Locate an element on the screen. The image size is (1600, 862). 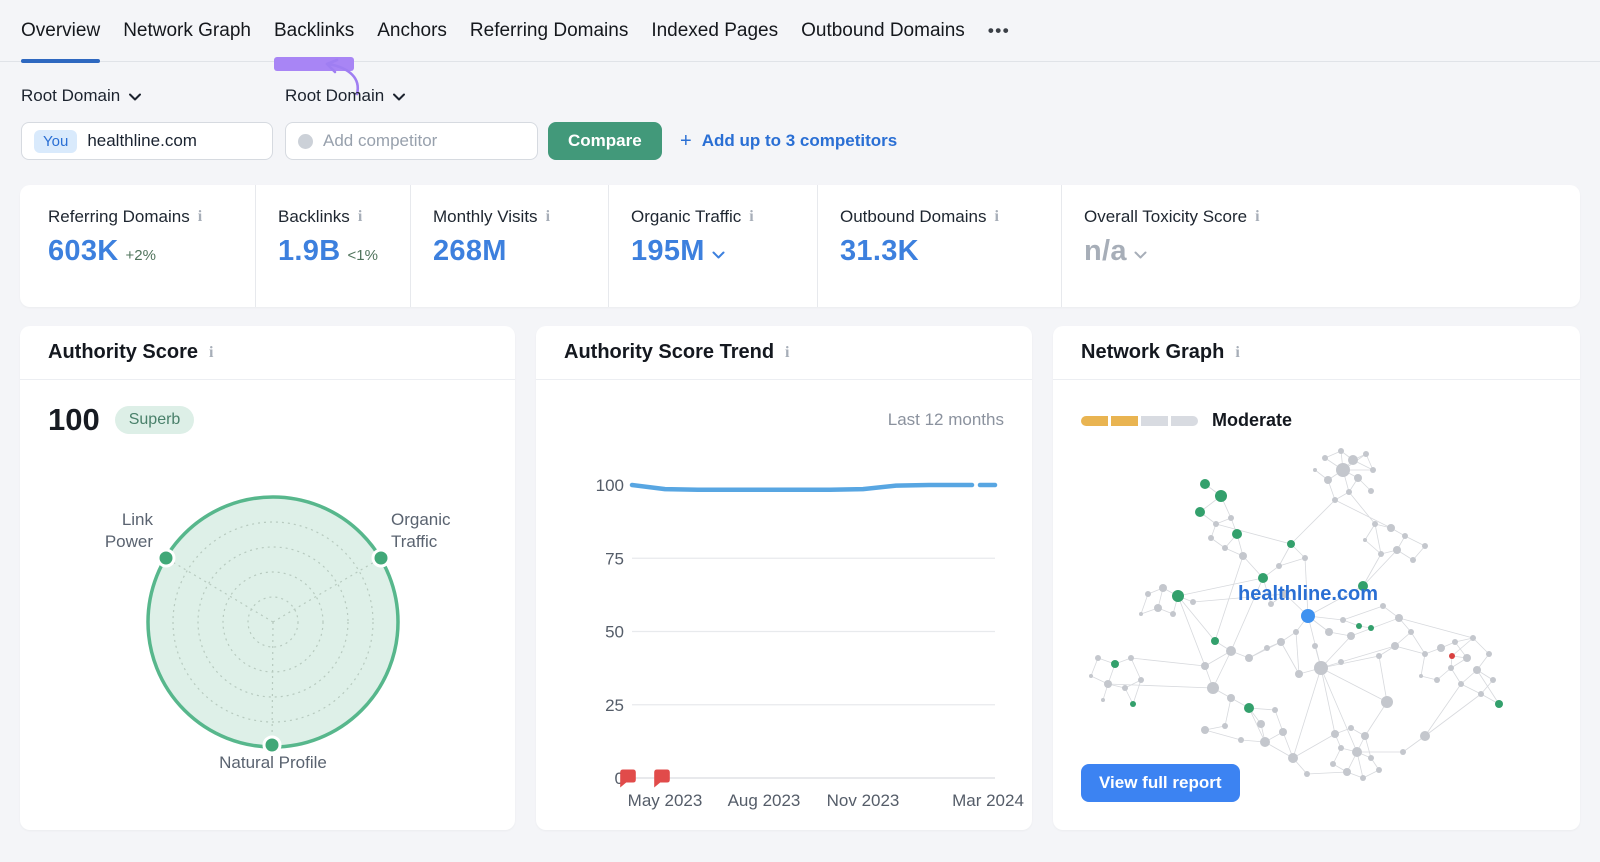
tab-outbound-domains: Outbound Domains is located at coordinates (883, 31).